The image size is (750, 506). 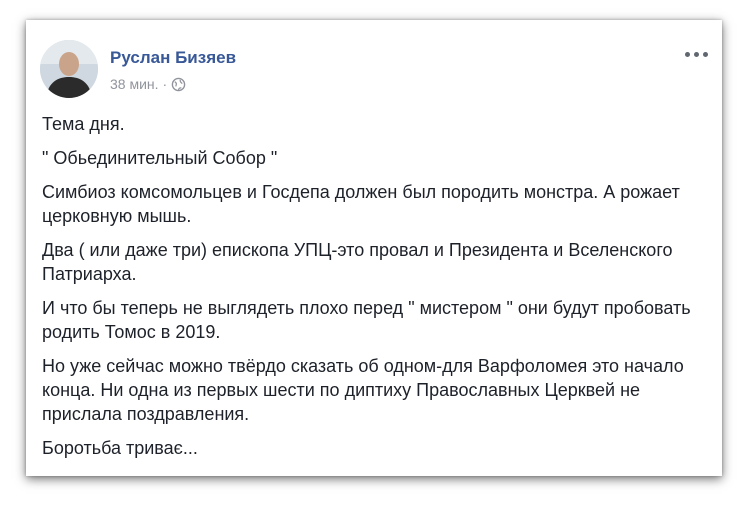 What do you see at coordinates (134, 84) in the screenshot?
I see `post-time: 38 мин.` at bounding box center [134, 84].